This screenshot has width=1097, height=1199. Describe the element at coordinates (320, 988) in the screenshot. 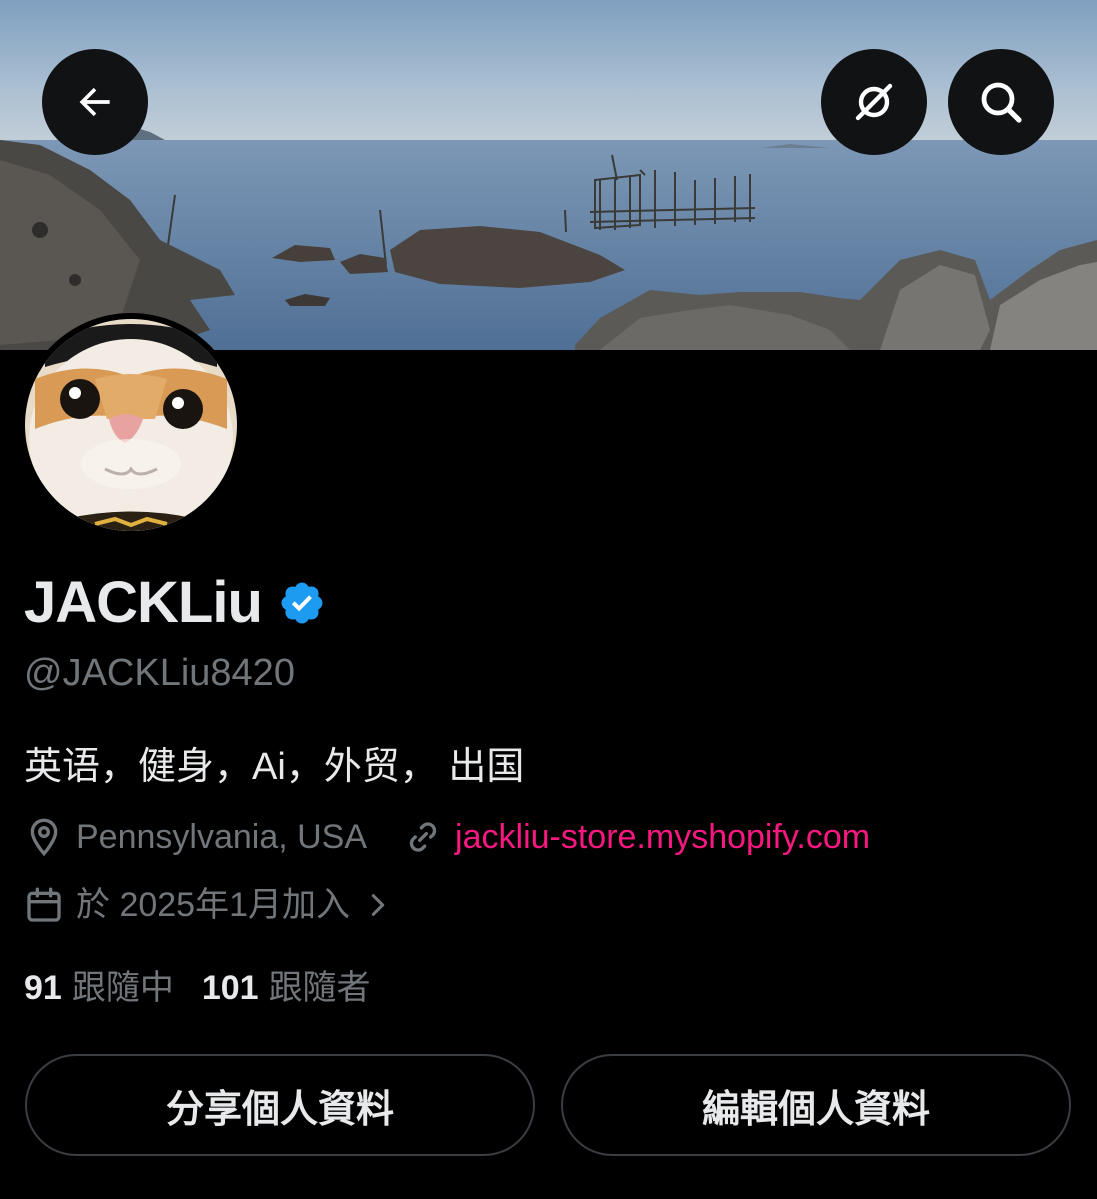

I see `followers-label: 跟隨者` at that location.